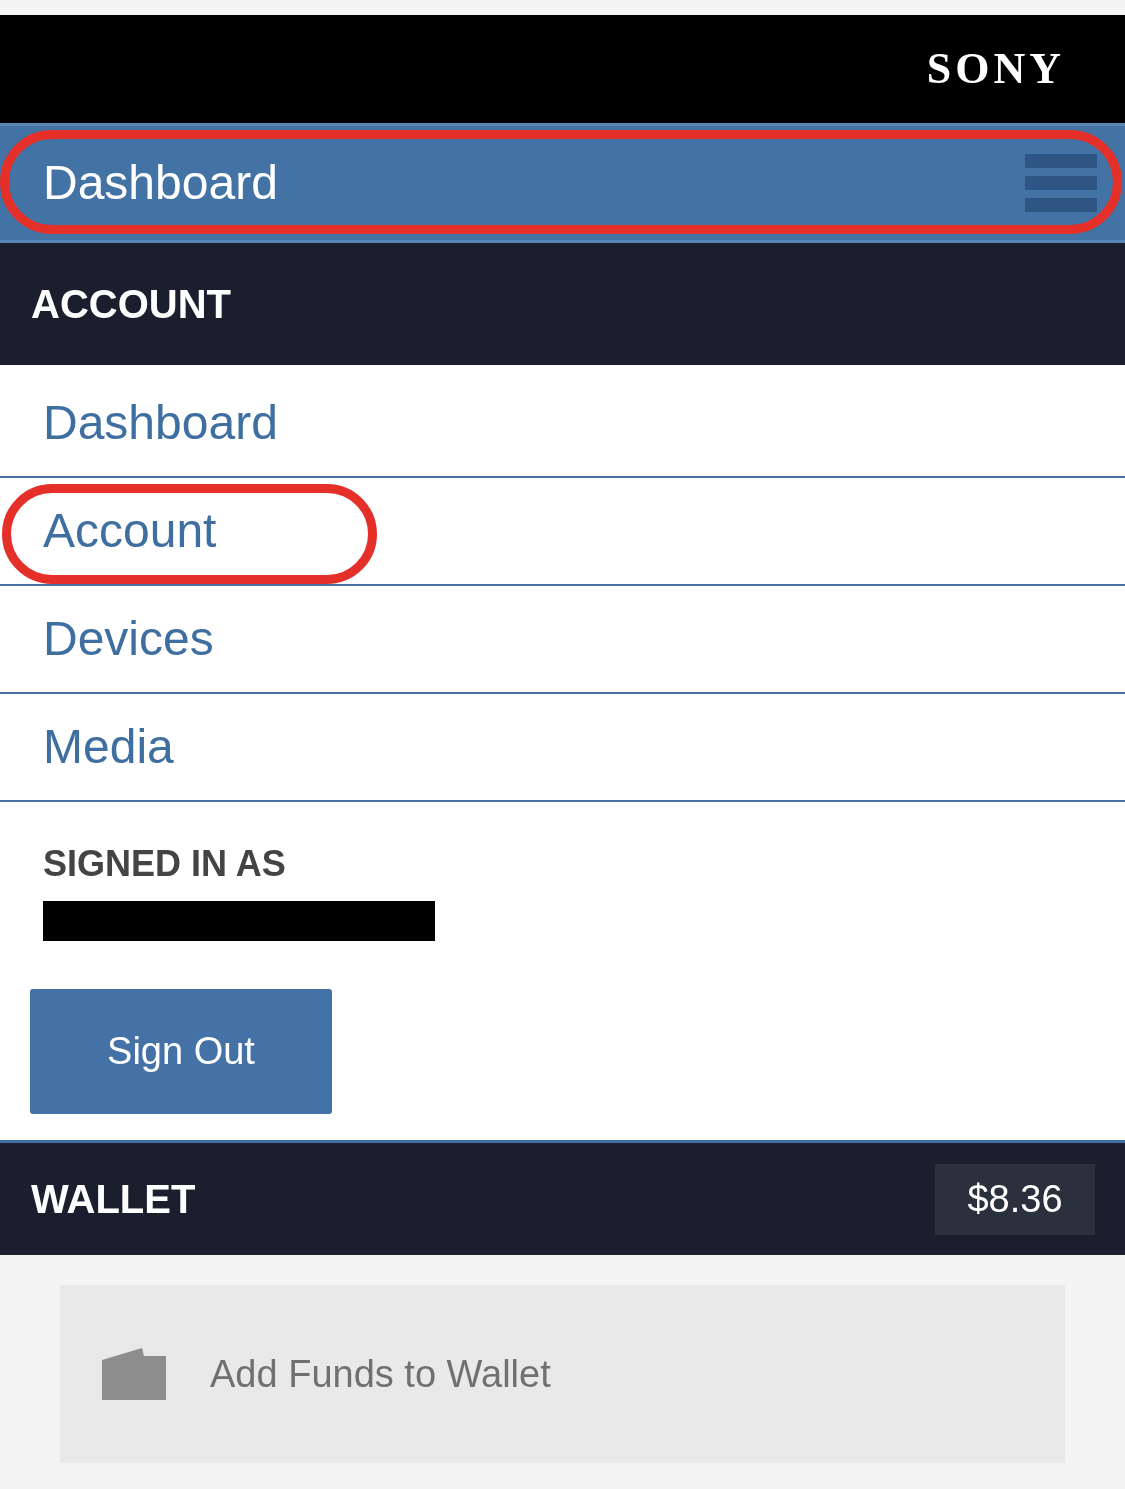 The width and height of the screenshot is (1125, 1489). I want to click on menu-icon, so click(1061, 183).